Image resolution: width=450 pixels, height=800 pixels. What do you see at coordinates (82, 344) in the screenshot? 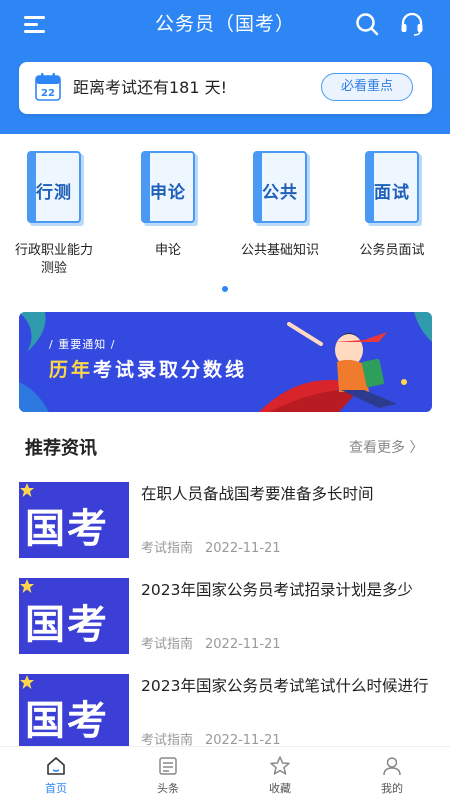
I see `banner-tag: / 重要通知 /` at bounding box center [82, 344].